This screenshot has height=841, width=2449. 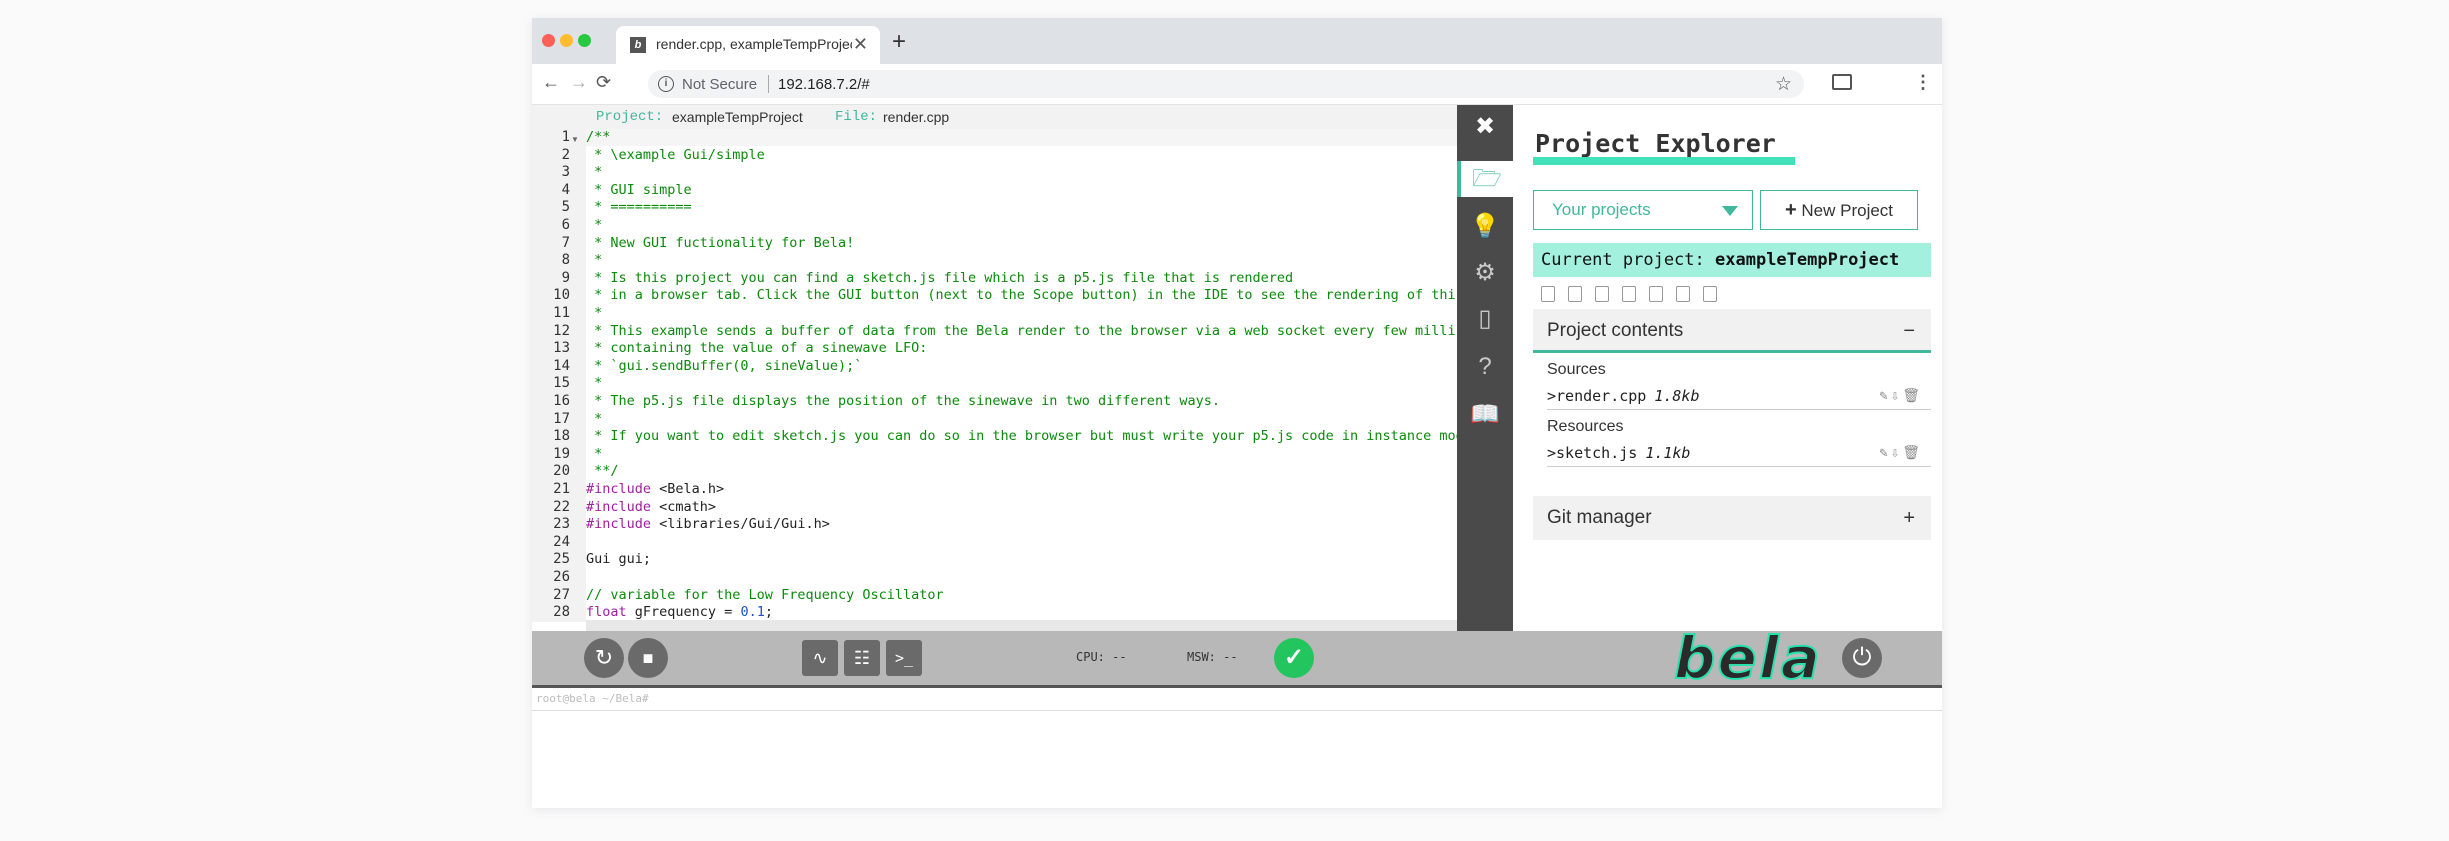 I want to click on forward-arrow-icon: →, so click(x=579, y=82).